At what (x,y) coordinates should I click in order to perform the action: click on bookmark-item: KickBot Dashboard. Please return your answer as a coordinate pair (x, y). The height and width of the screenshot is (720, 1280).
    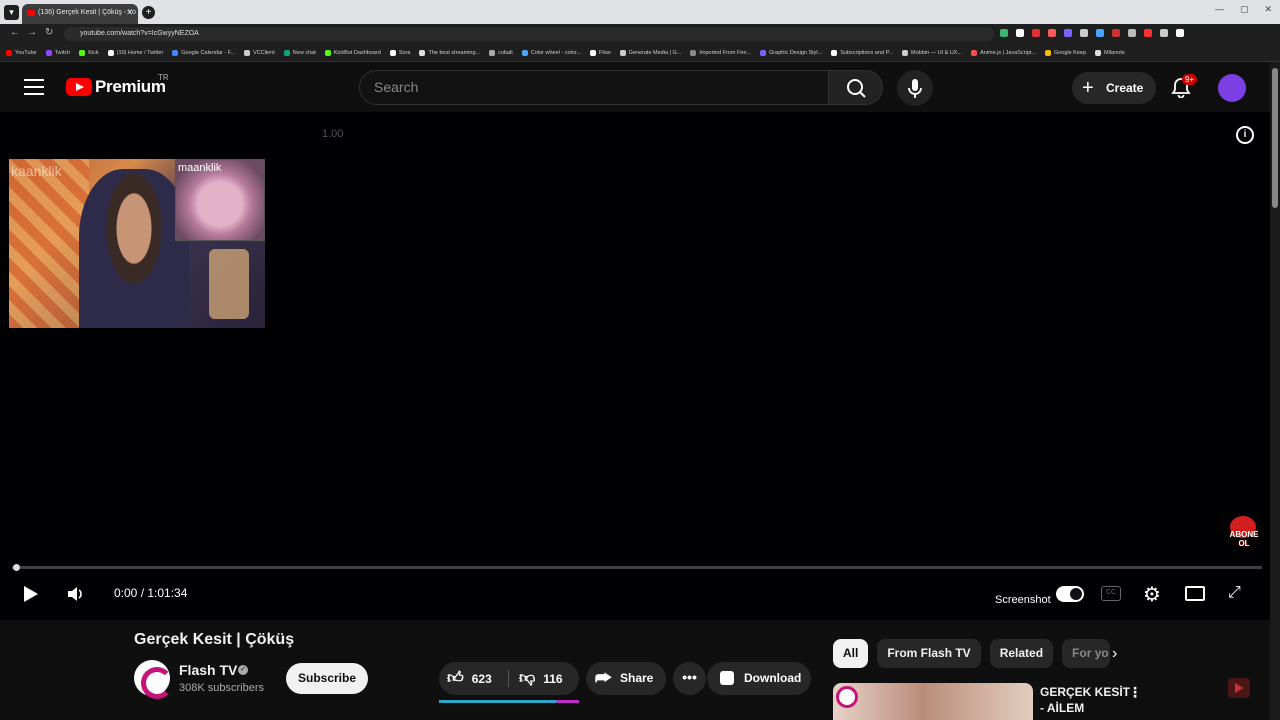
    Looking at the image, I should click on (352, 52).